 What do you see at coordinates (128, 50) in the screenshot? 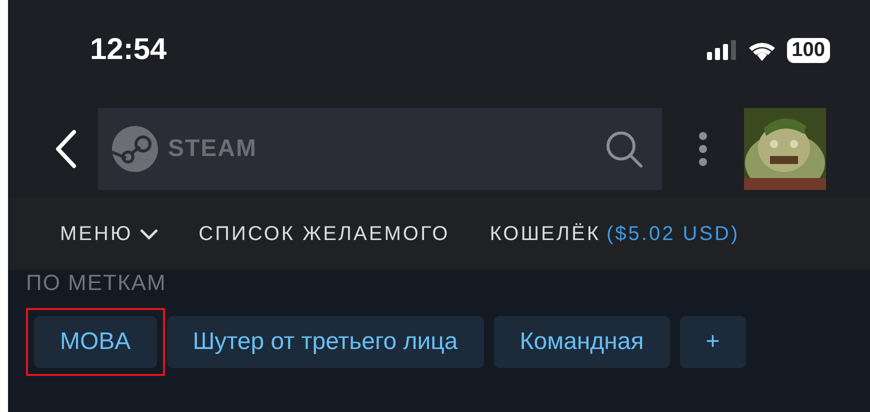
I see `status-time: 12:54` at bounding box center [128, 50].